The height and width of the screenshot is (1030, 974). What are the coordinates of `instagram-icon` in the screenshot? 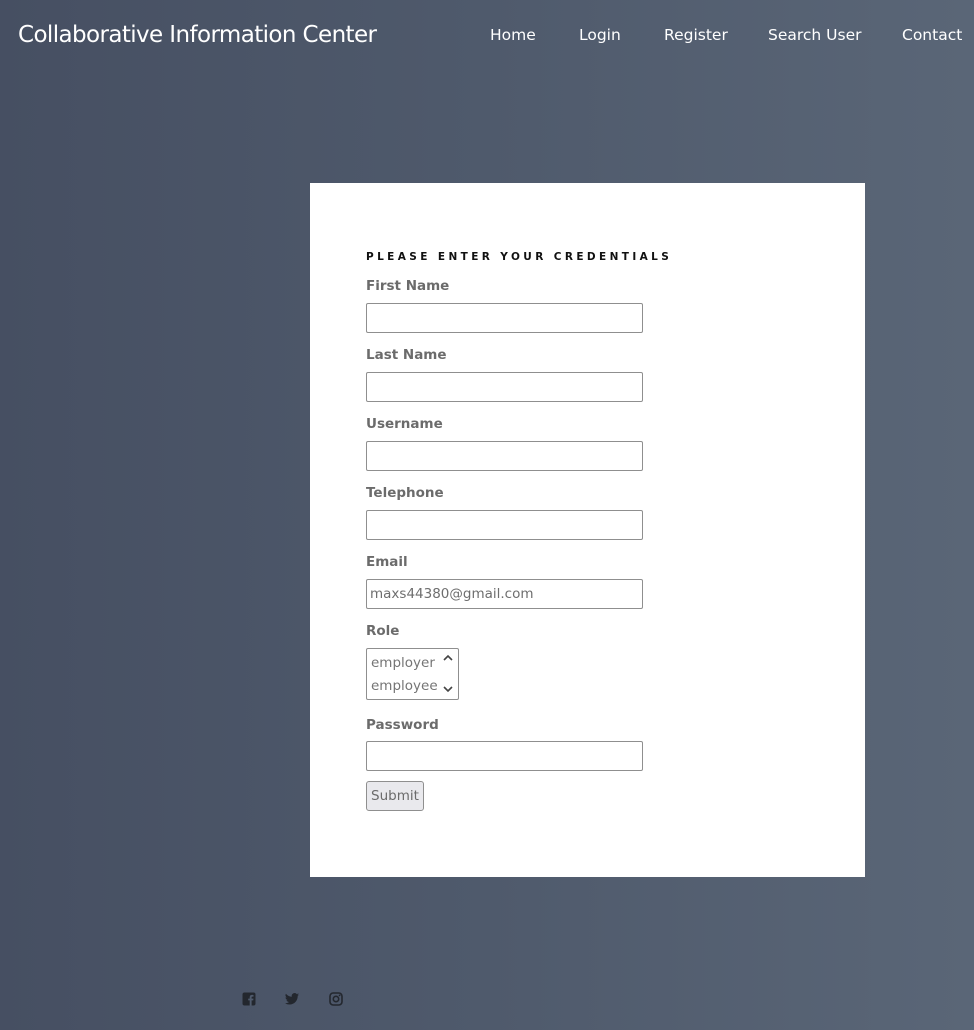 It's located at (336, 999).